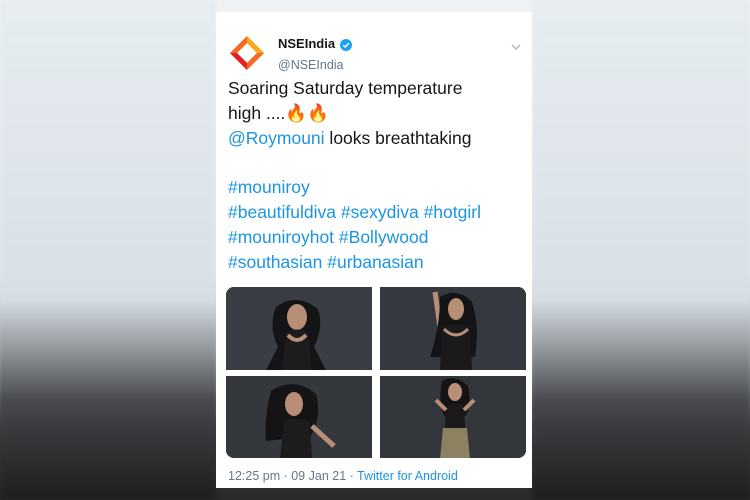 This screenshot has height=500, width=750. What do you see at coordinates (254, 476) in the screenshot?
I see `tweet-time: 12:25 pm` at bounding box center [254, 476].